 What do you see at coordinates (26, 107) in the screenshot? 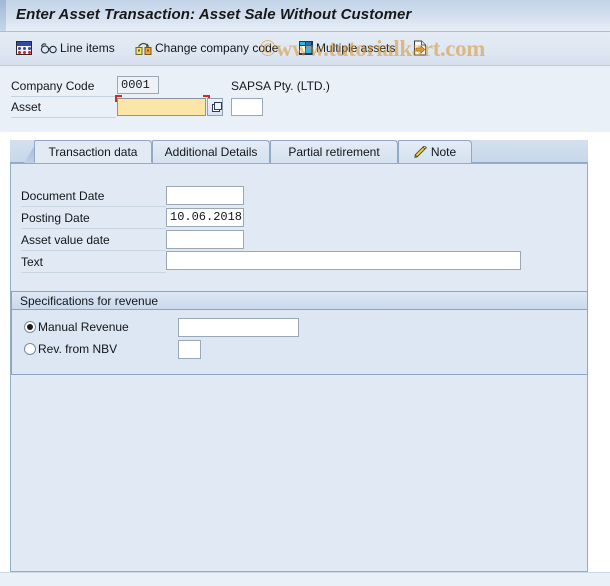
I see `asset-label: Asset` at bounding box center [26, 107].